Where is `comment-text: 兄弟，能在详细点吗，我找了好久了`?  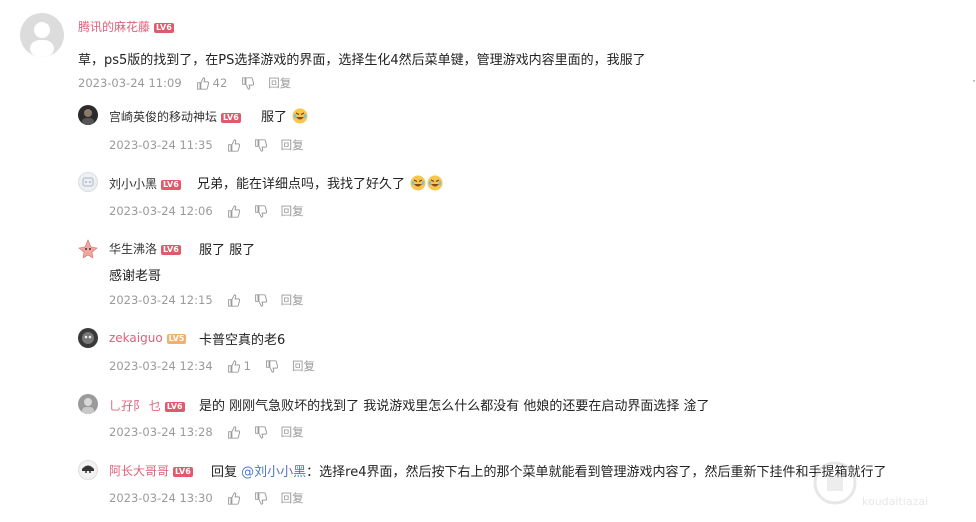
comment-text: 兄弟，能在详细点吗，我找了好久了 is located at coordinates (320, 182).